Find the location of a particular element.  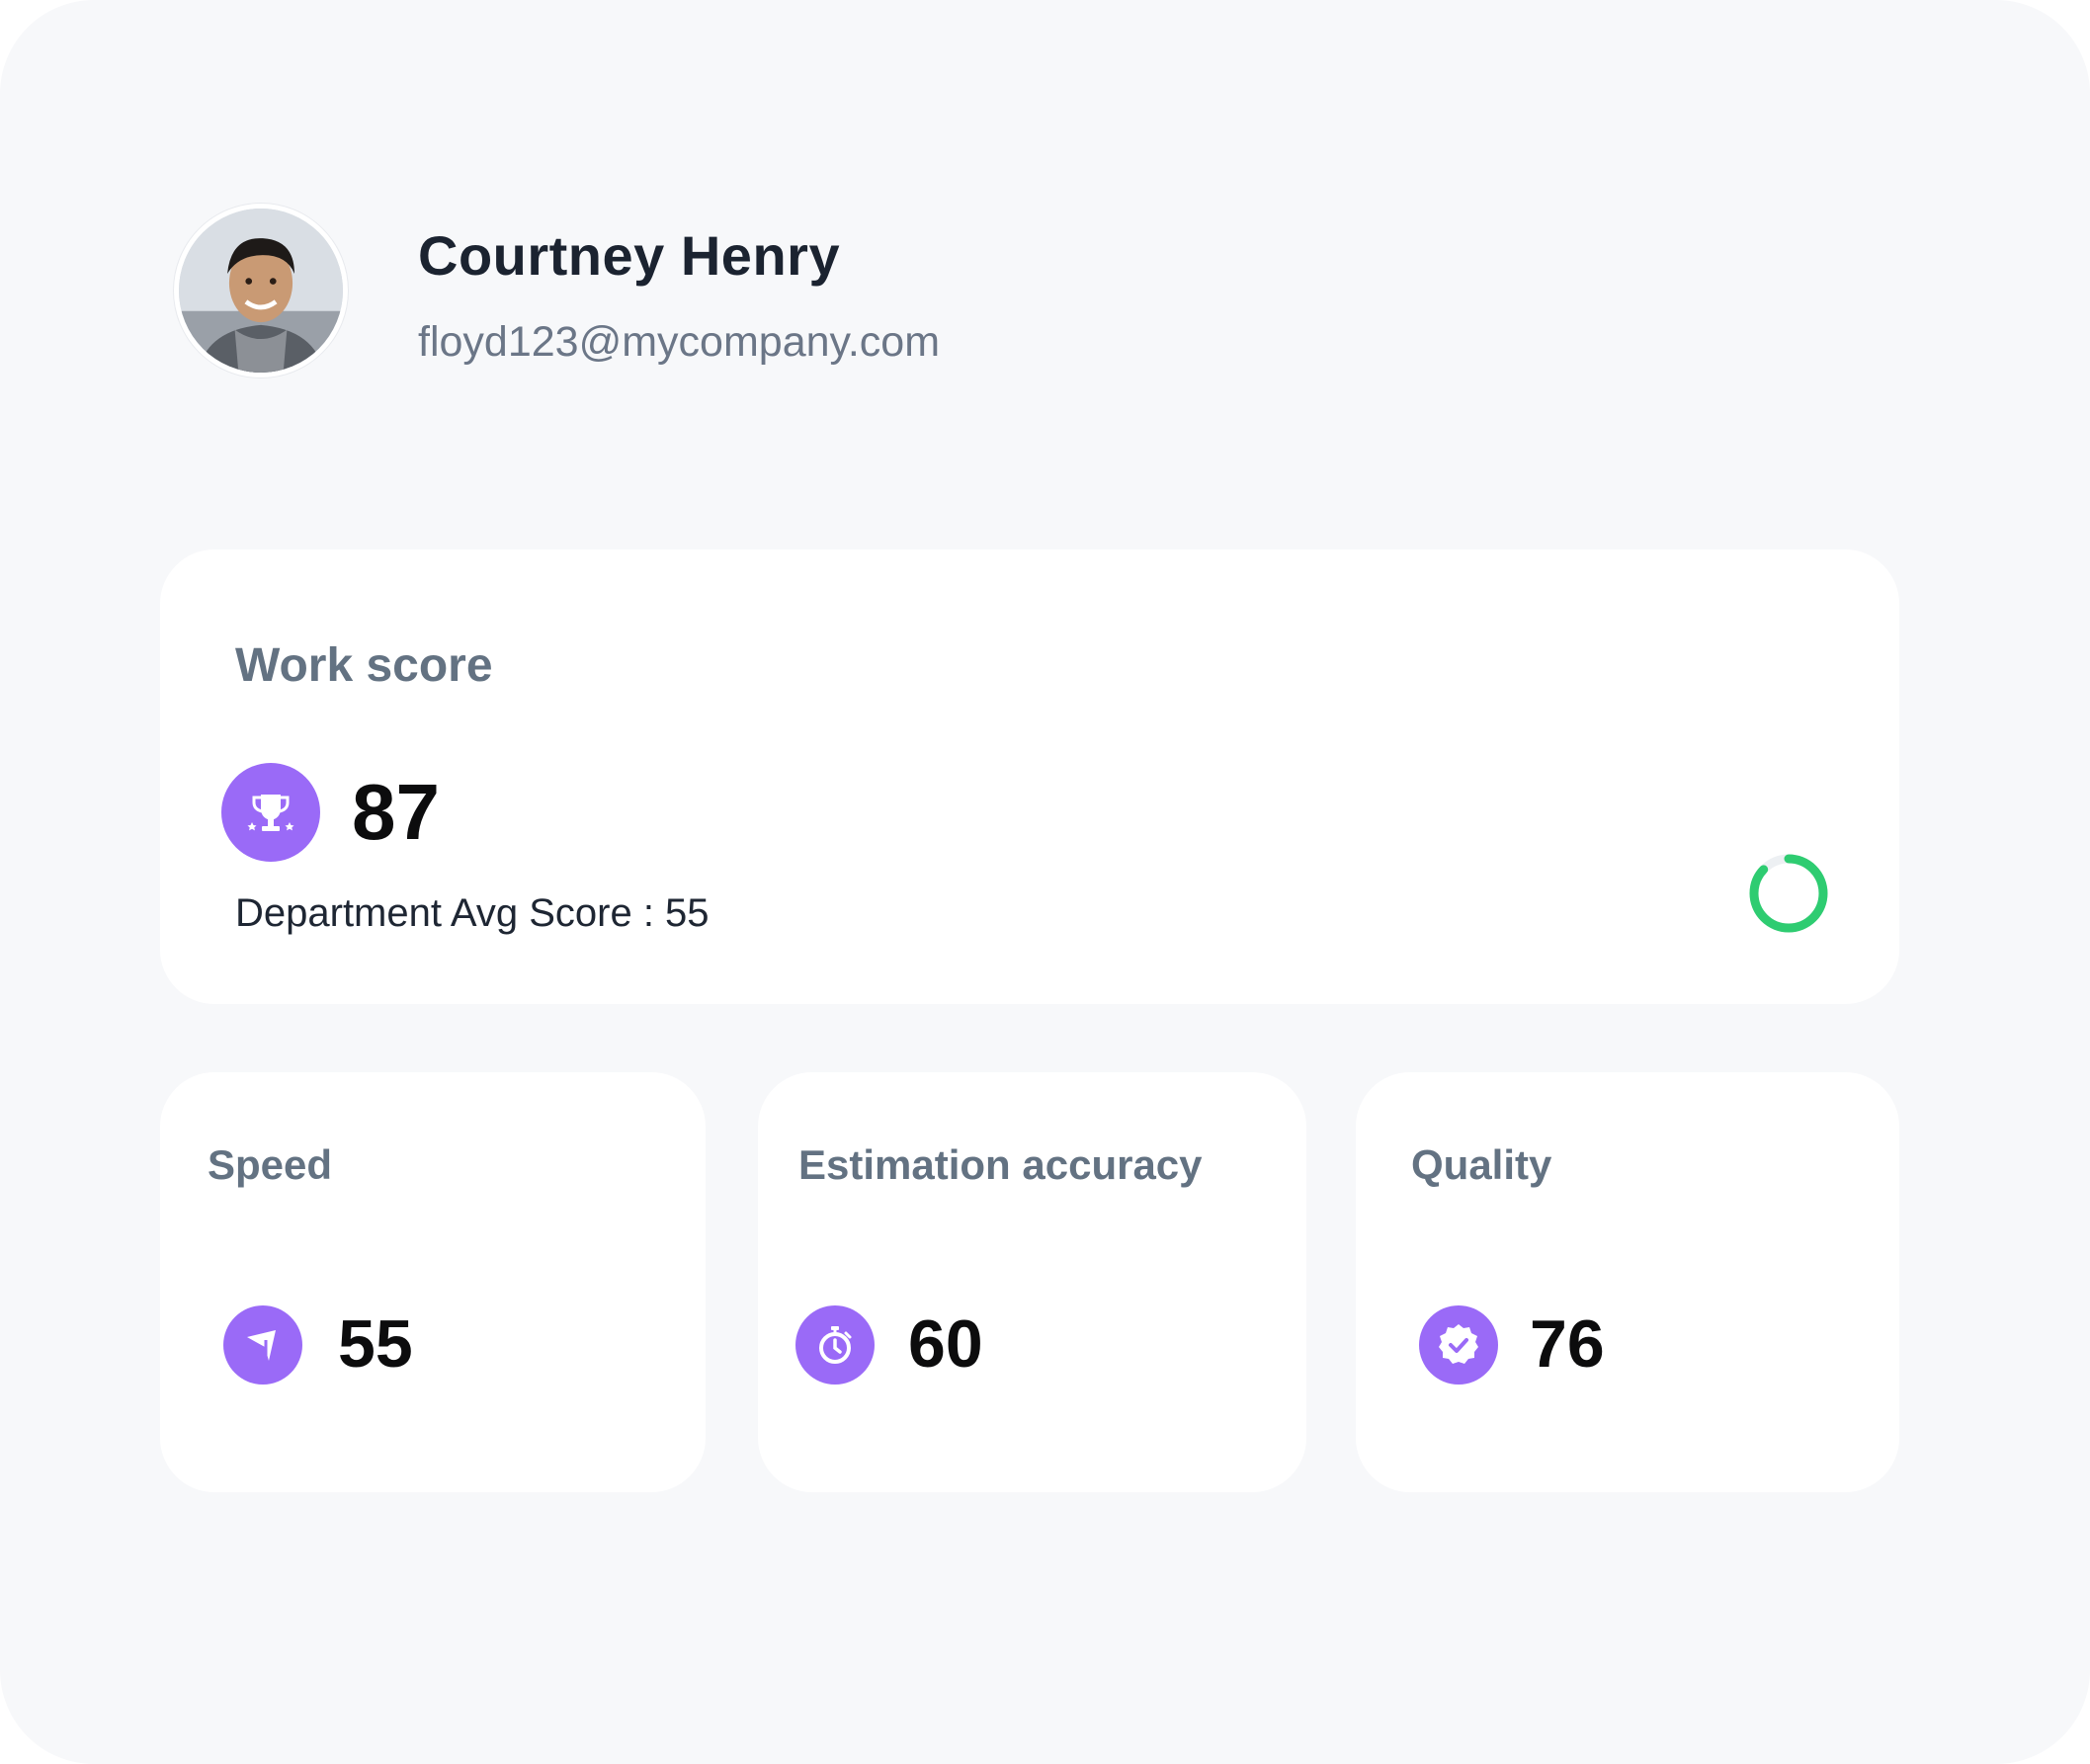

user-name: Courtney Henry is located at coordinates (629, 255).